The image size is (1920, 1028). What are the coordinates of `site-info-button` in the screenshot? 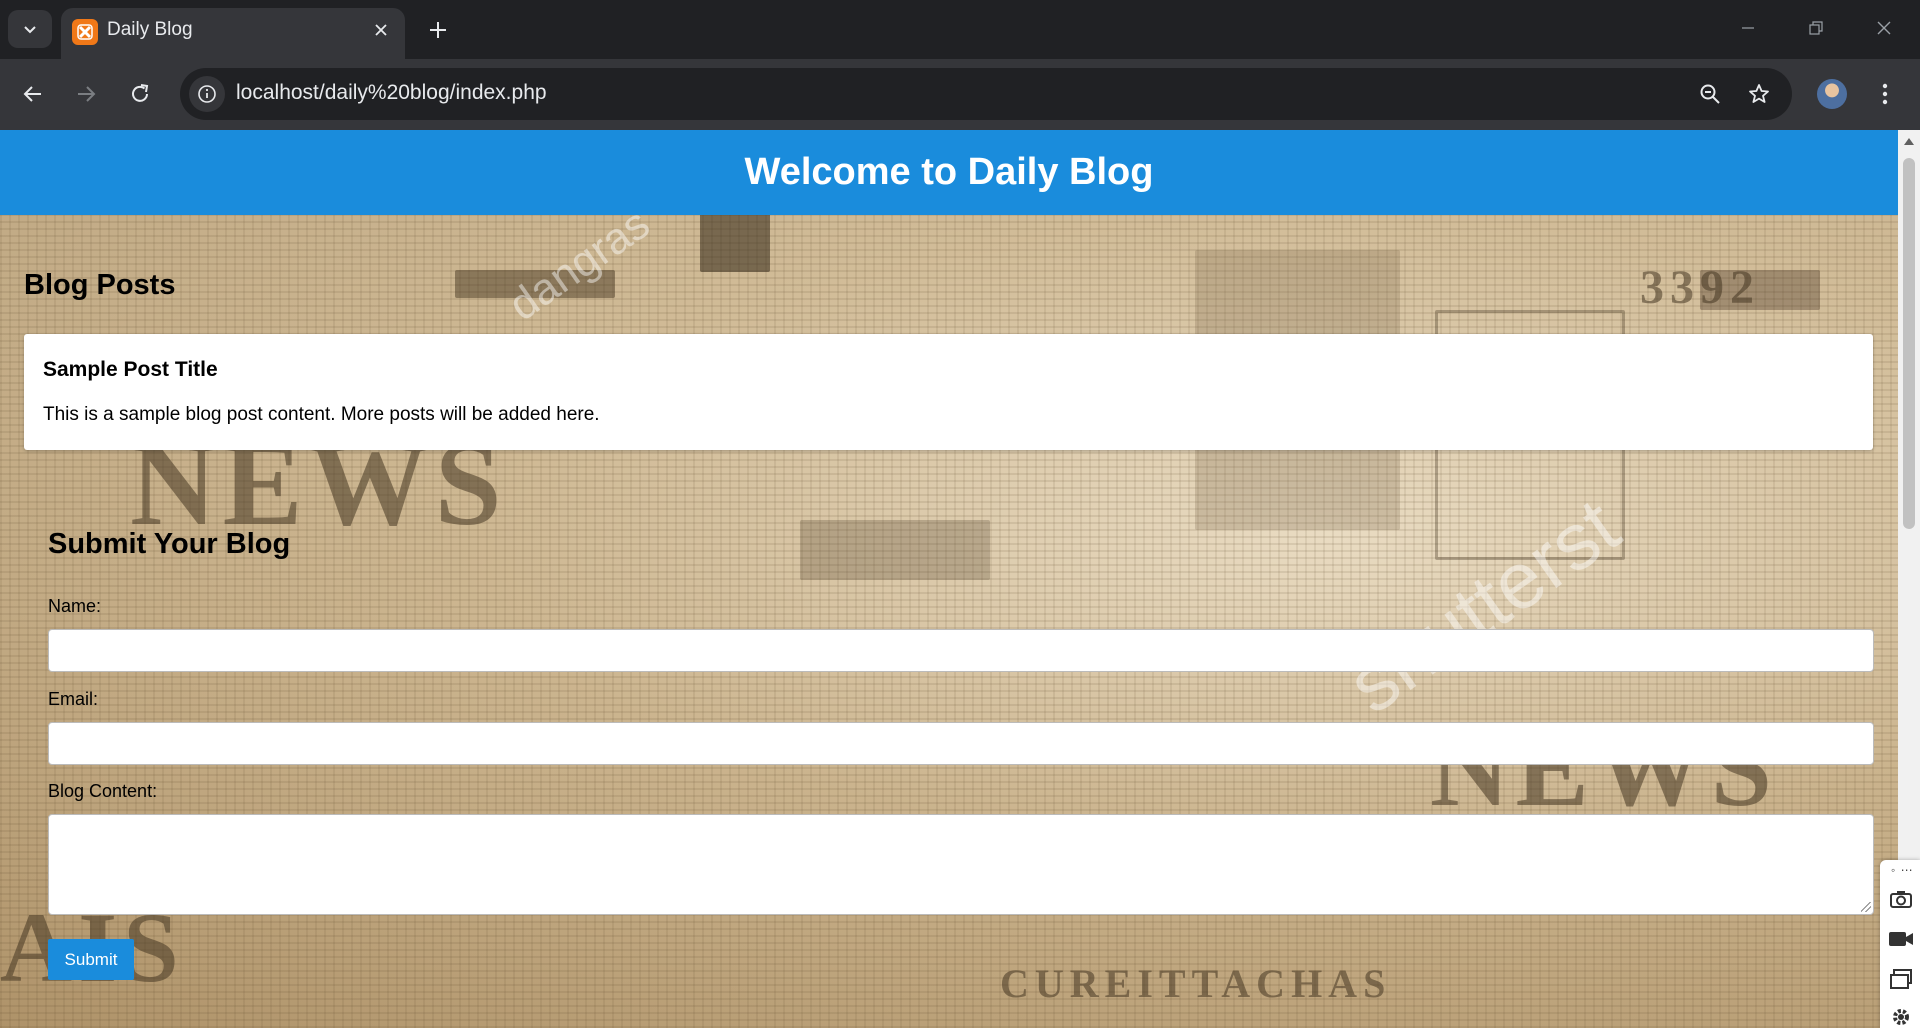 It's located at (207, 94).